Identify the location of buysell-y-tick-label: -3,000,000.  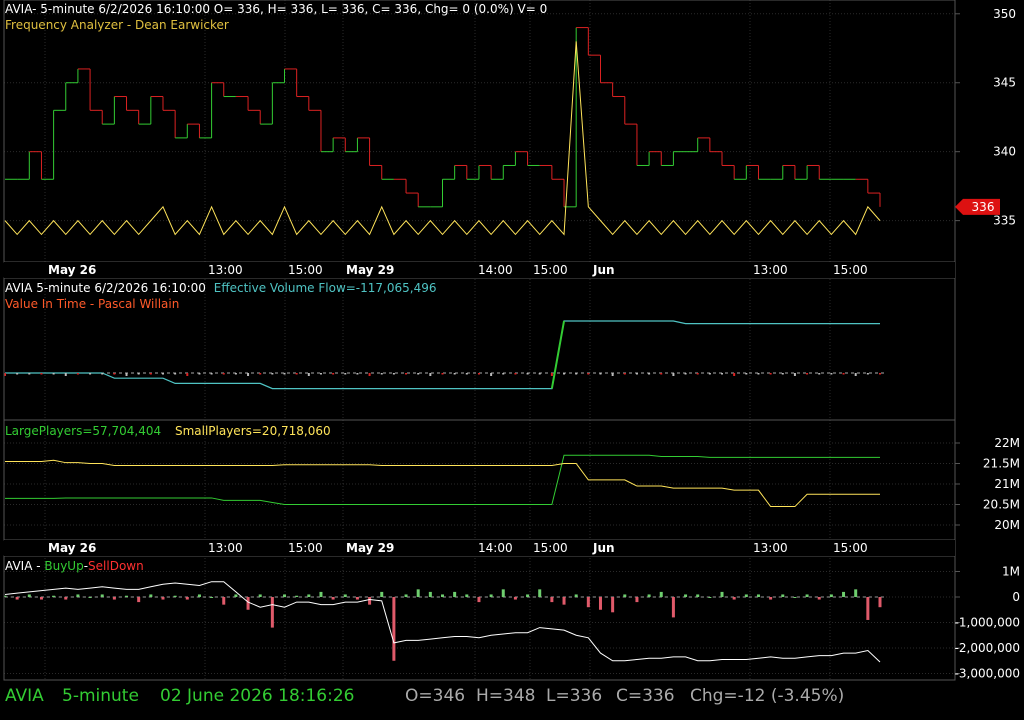
(987, 674).